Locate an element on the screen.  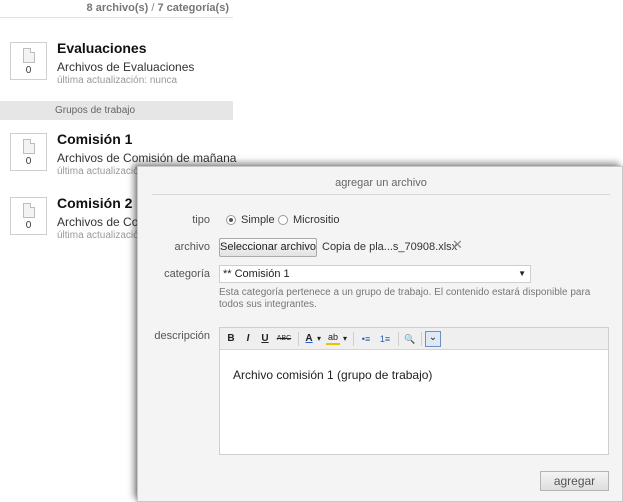
editor-content: Archivo comisión 1 (grupo de trabajo) is located at coordinates (332, 375).